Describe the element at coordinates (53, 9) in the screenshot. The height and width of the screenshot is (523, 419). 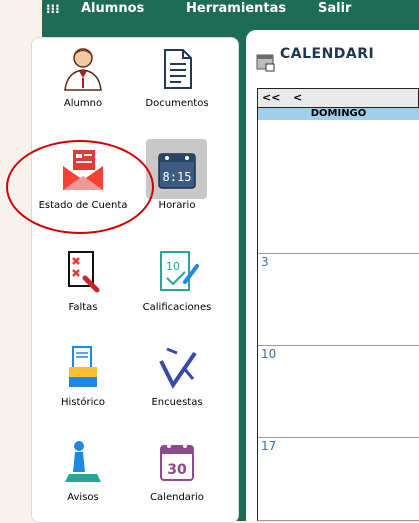
I see `menu-grip-icon: ⁝⁝⁝` at that location.